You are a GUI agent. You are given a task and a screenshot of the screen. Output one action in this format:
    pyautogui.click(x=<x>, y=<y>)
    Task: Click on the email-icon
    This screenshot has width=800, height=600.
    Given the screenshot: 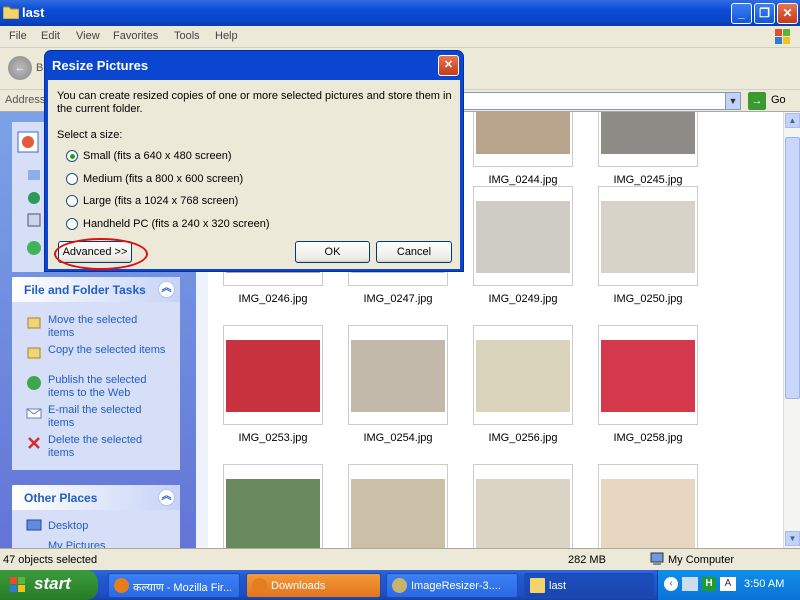 What is the action you would take?
    pyautogui.click(x=34, y=413)
    